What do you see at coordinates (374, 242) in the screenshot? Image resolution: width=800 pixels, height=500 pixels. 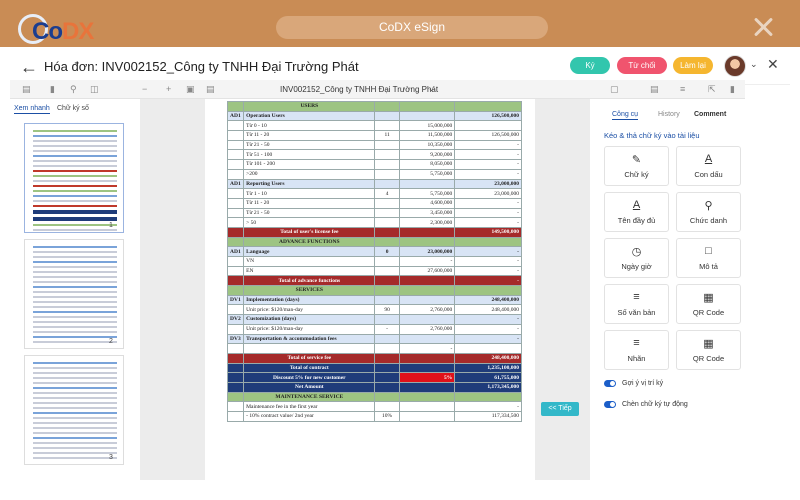 I see `table-row: ADVANCE FUNCTIONS` at bounding box center [374, 242].